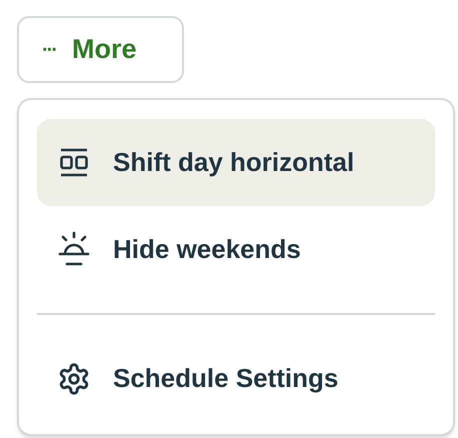  What do you see at coordinates (74, 379) in the screenshot?
I see `settings-icon` at bounding box center [74, 379].